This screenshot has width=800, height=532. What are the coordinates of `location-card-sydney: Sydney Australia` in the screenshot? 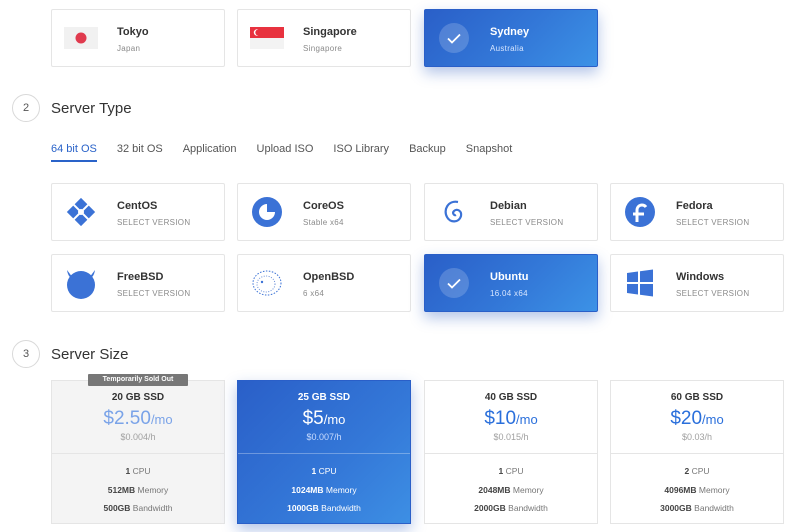 It's located at (511, 38).